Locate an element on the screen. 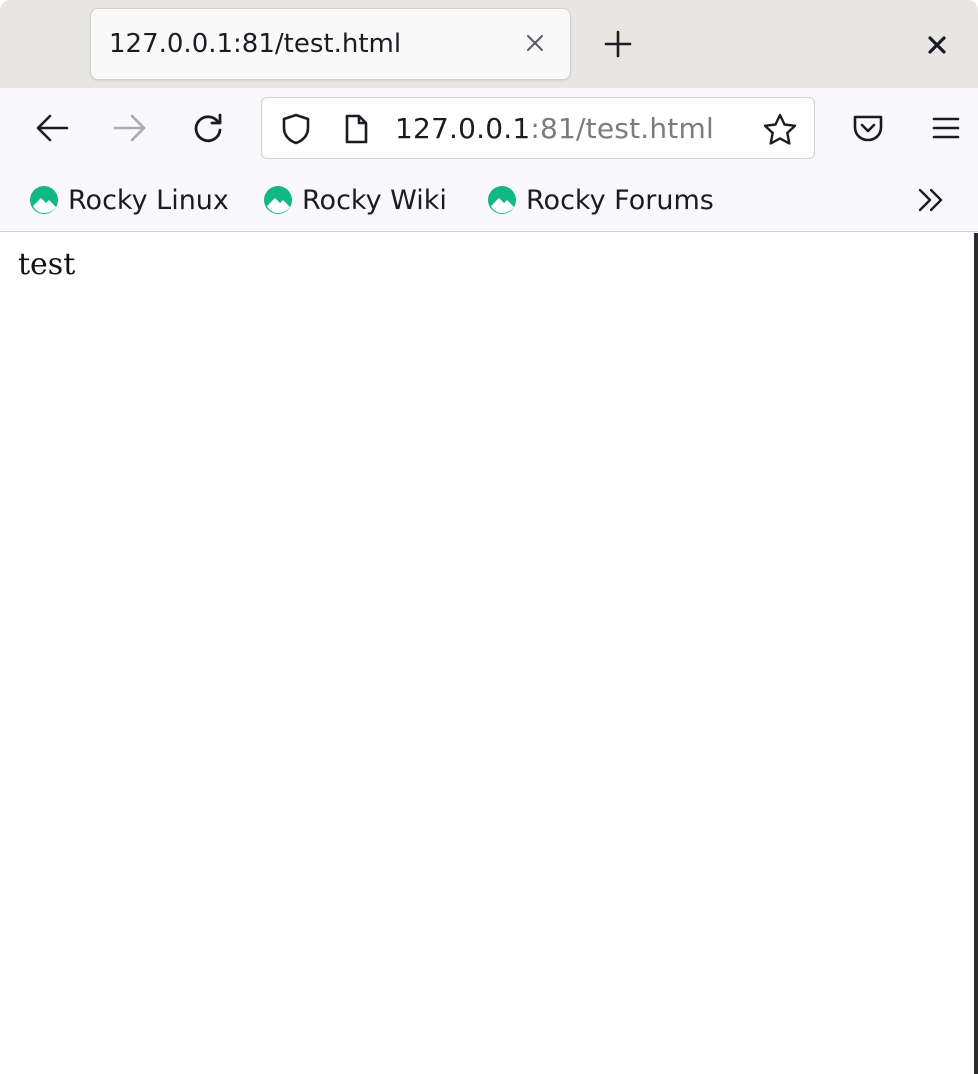  menu-button is located at coordinates (946, 128).